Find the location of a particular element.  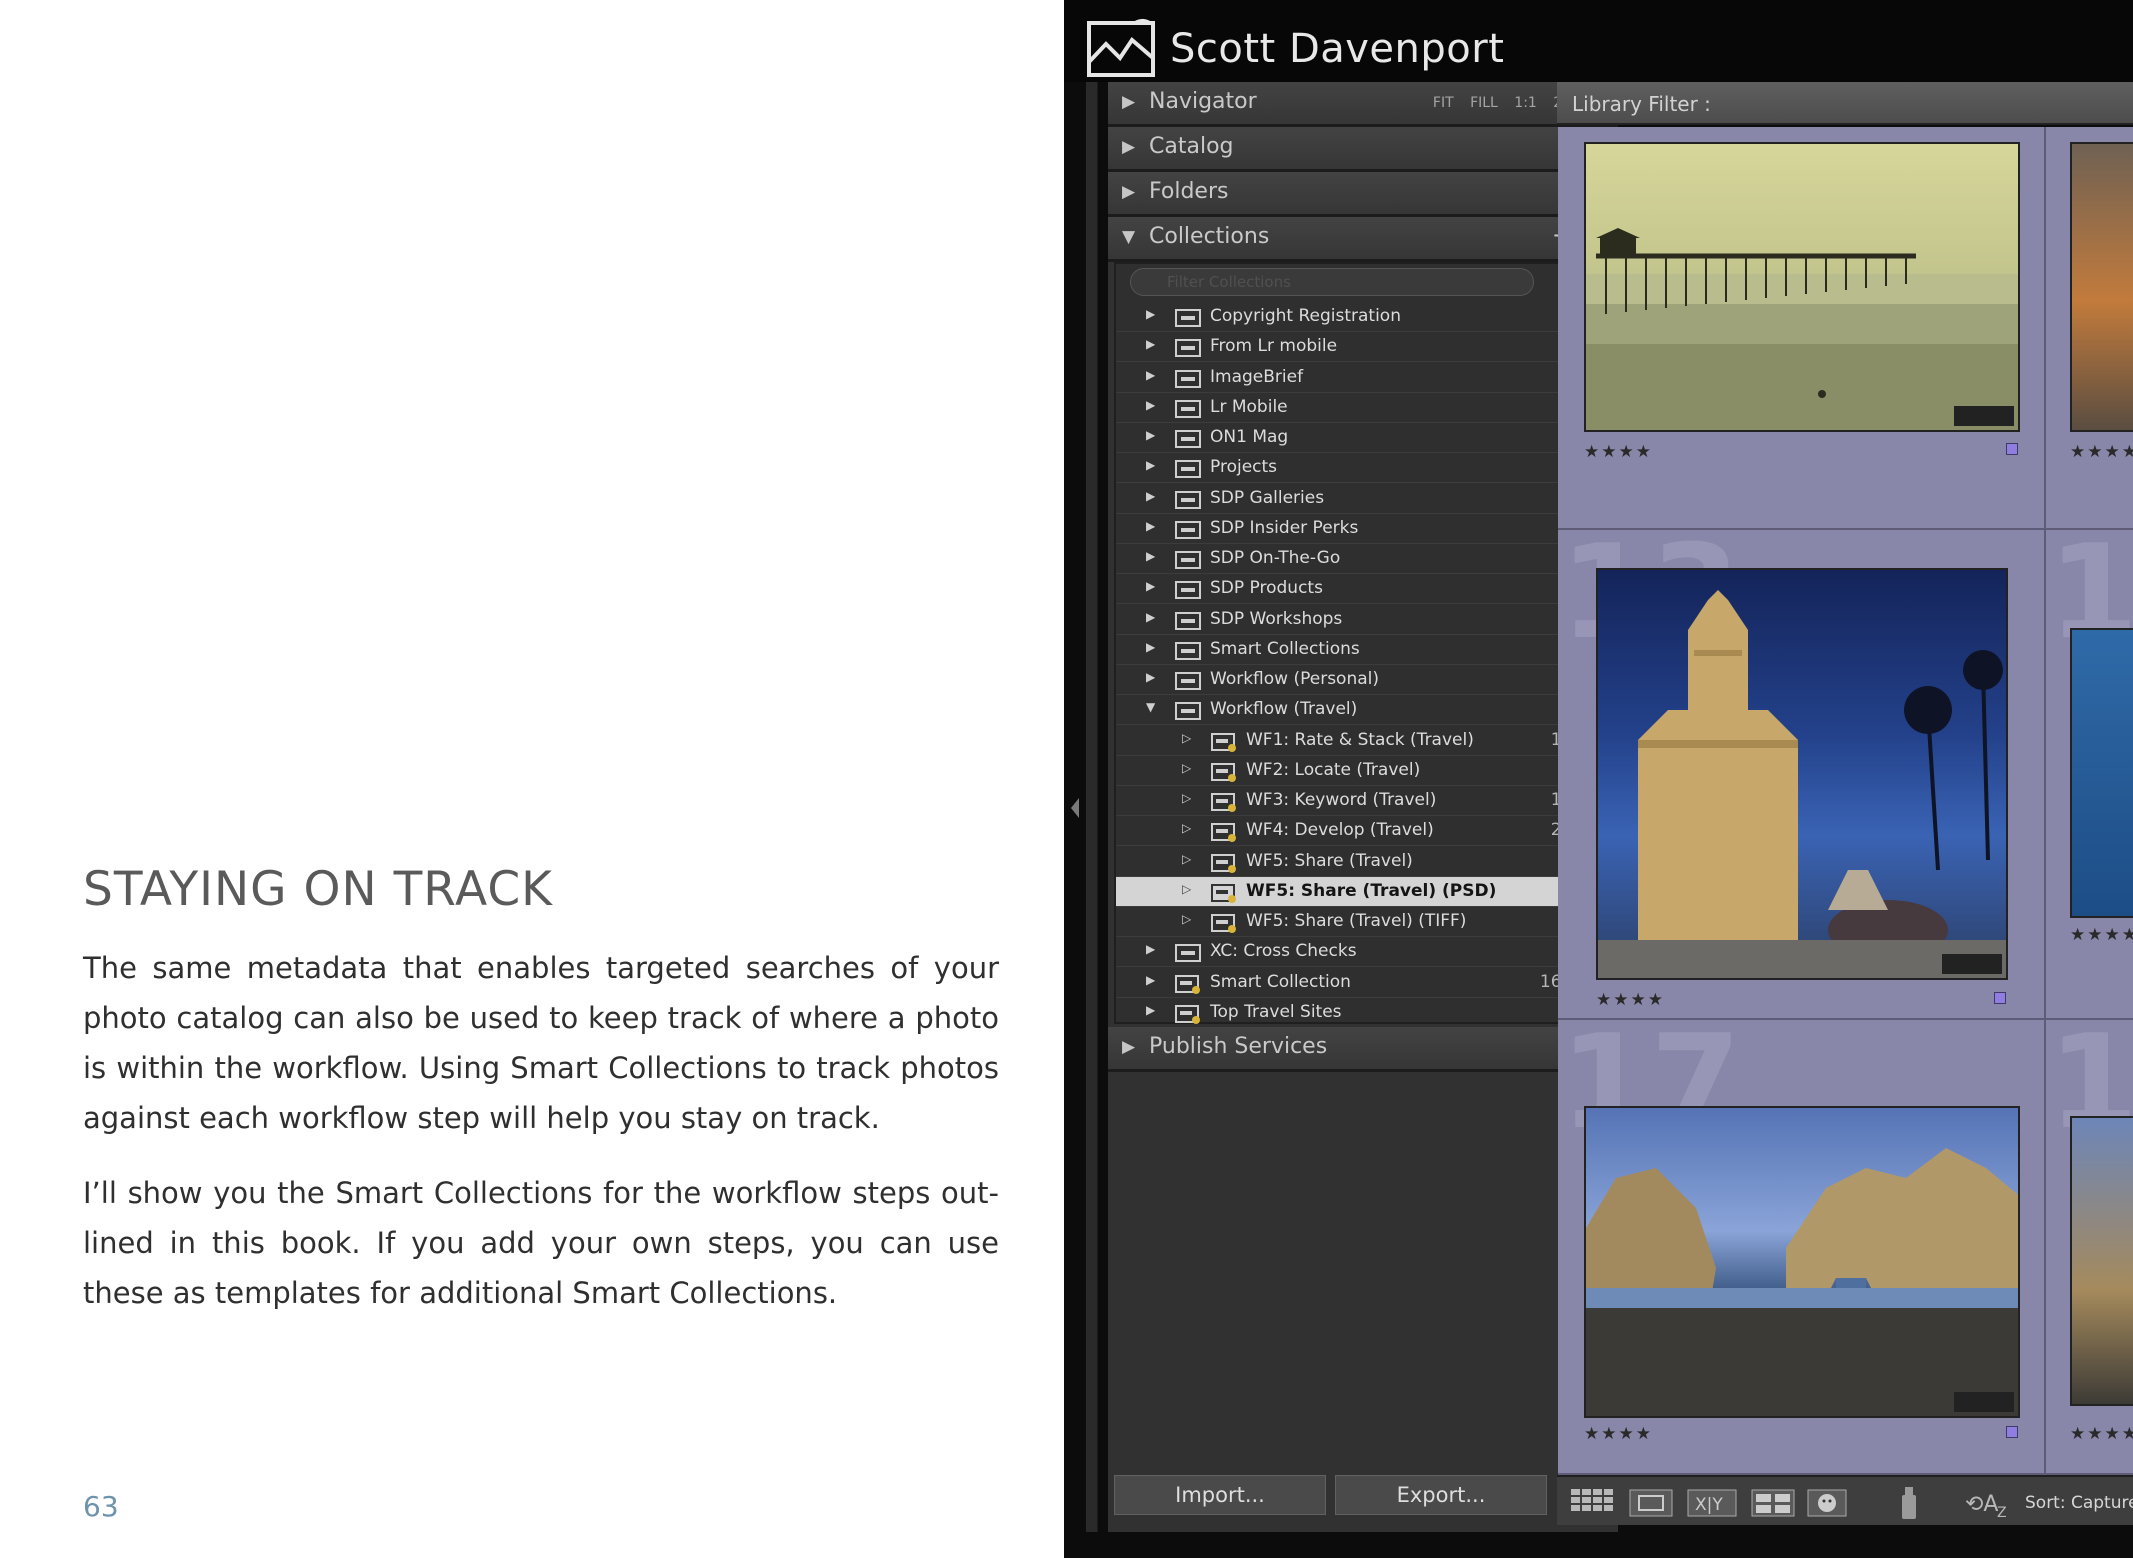

sort-direction-icon: ⟲A Z is located at coordinates (1990, 1503).